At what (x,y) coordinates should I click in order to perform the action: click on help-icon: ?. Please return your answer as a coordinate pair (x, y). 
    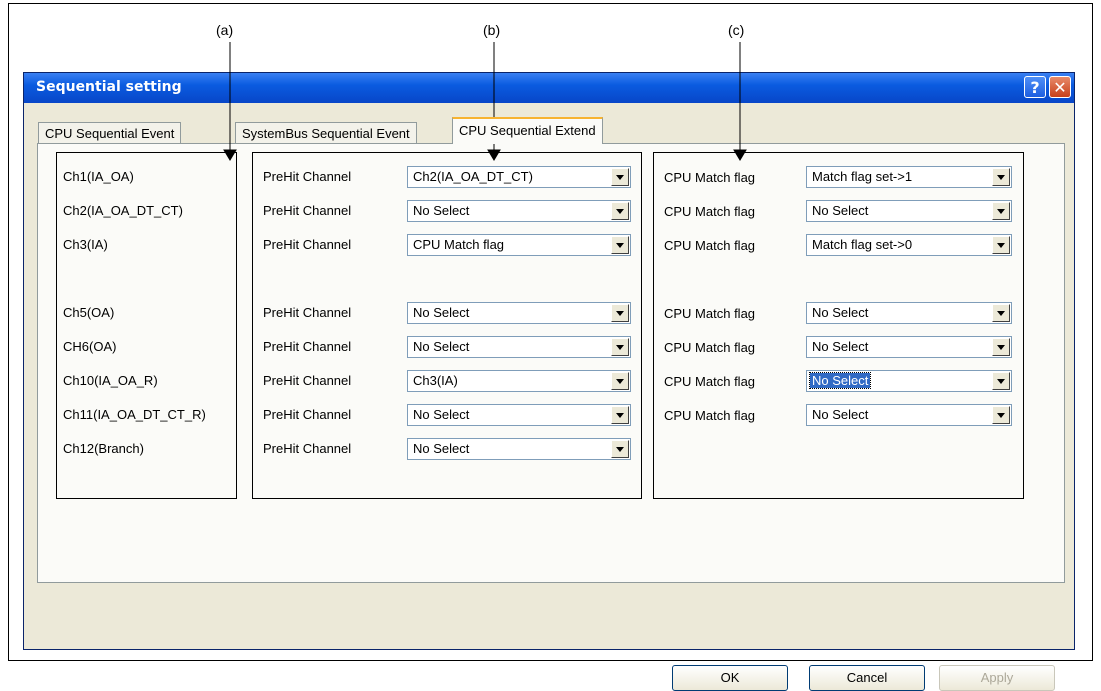
    Looking at the image, I should click on (1035, 87).